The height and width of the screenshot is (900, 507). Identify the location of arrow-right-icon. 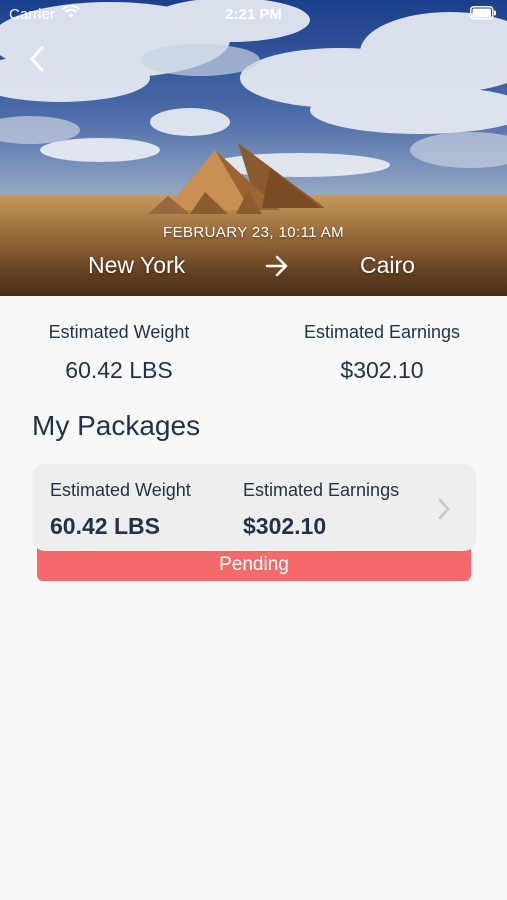
(277, 268).